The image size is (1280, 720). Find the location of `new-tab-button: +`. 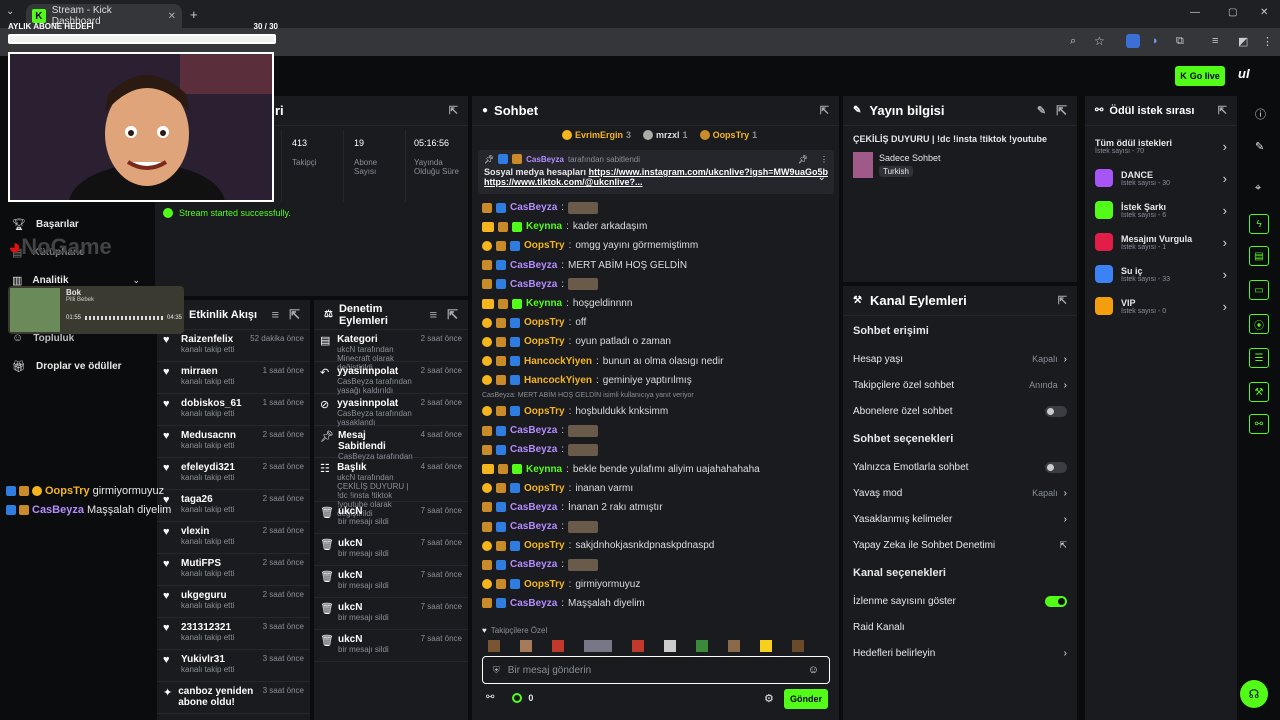

new-tab-button: + is located at coordinates (194, 14).